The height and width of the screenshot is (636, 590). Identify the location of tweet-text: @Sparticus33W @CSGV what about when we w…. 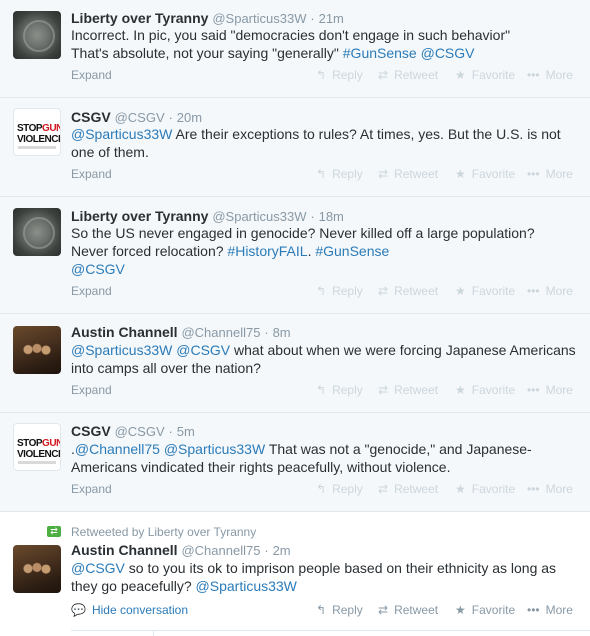
(326, 359).